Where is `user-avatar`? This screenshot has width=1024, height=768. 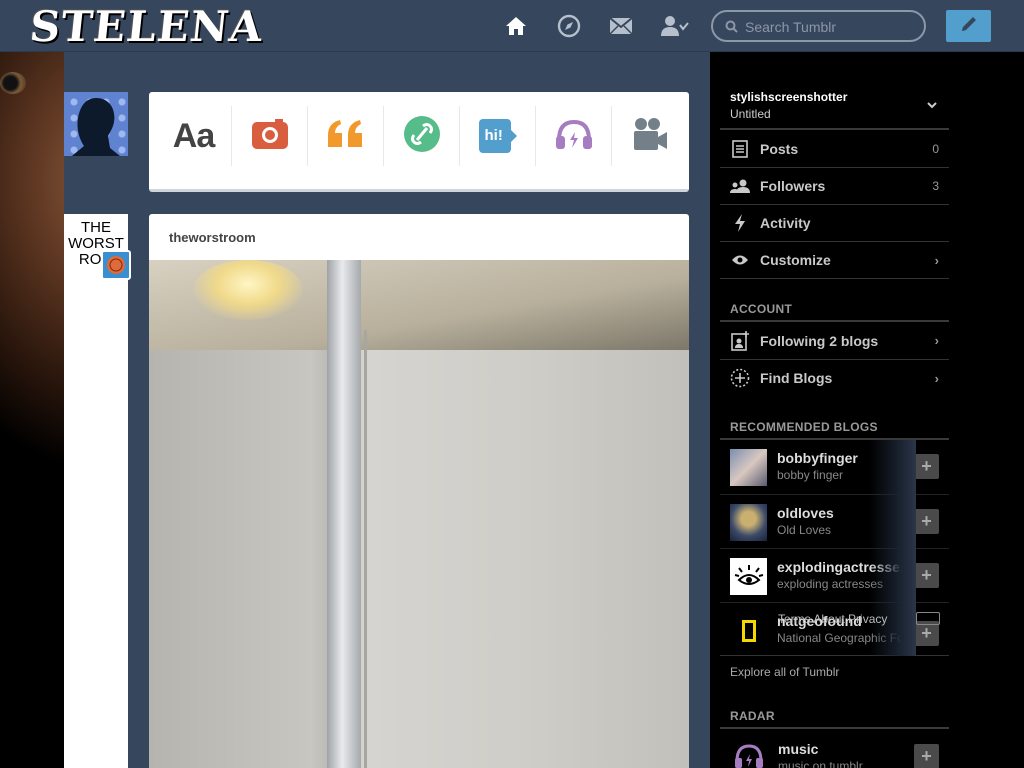
user-avatar is located at coordinates (96, 124).